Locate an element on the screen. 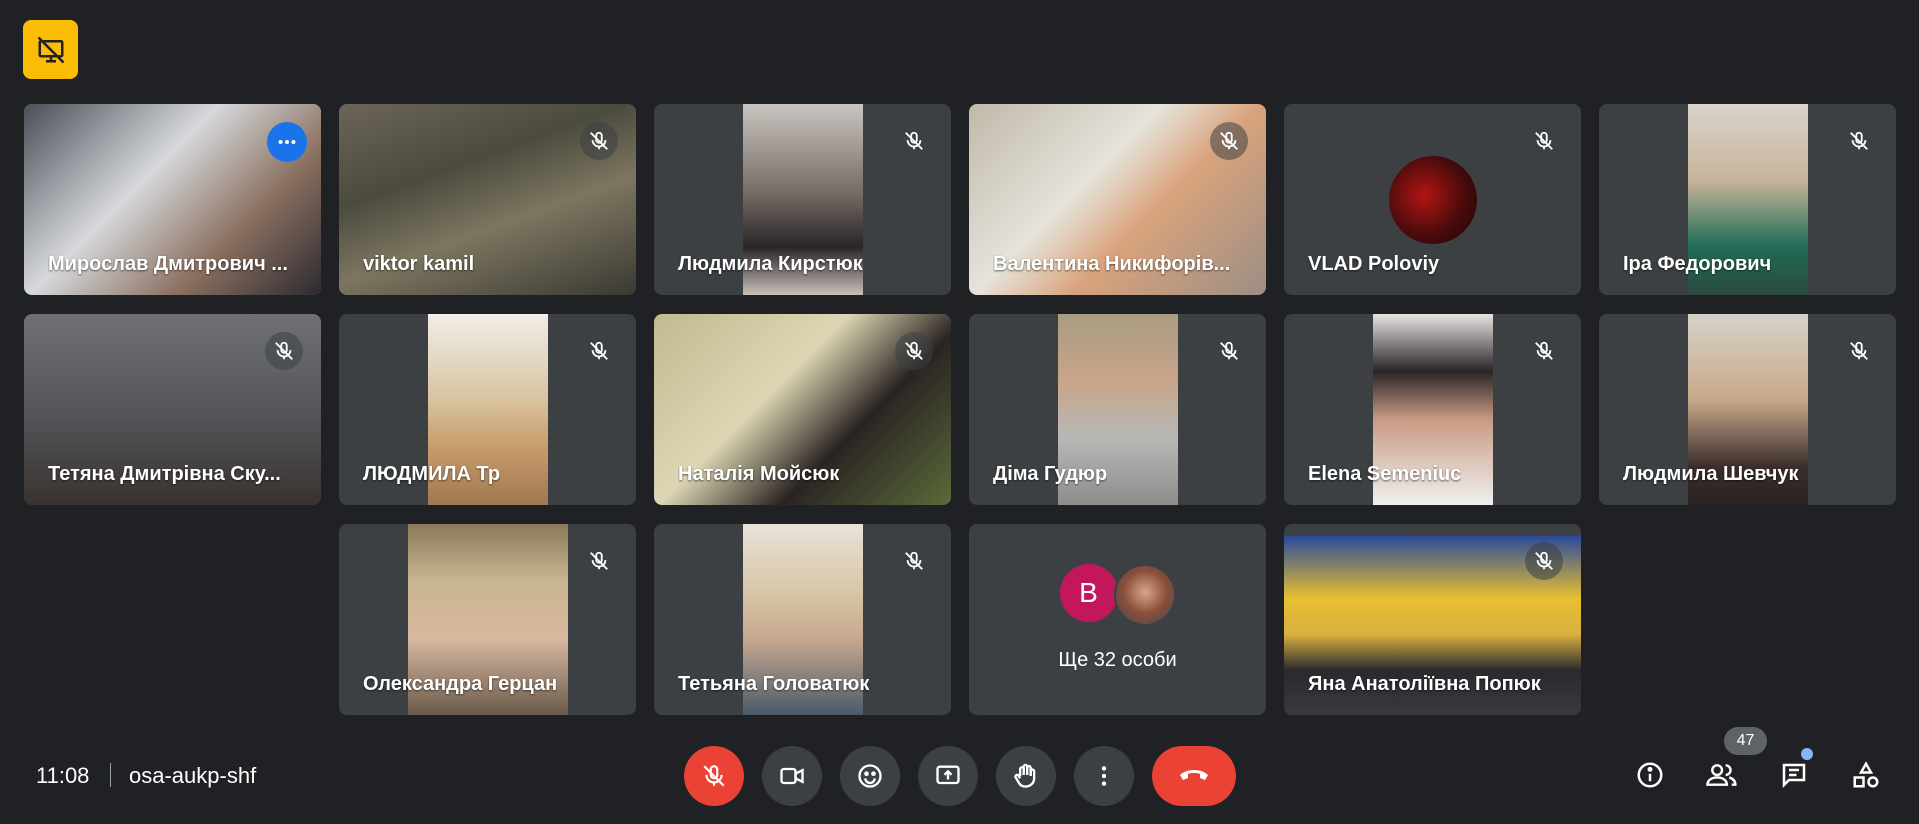  participant-tile: Яна Анатоліївна Попюк is located at coordinates (1432, 619).